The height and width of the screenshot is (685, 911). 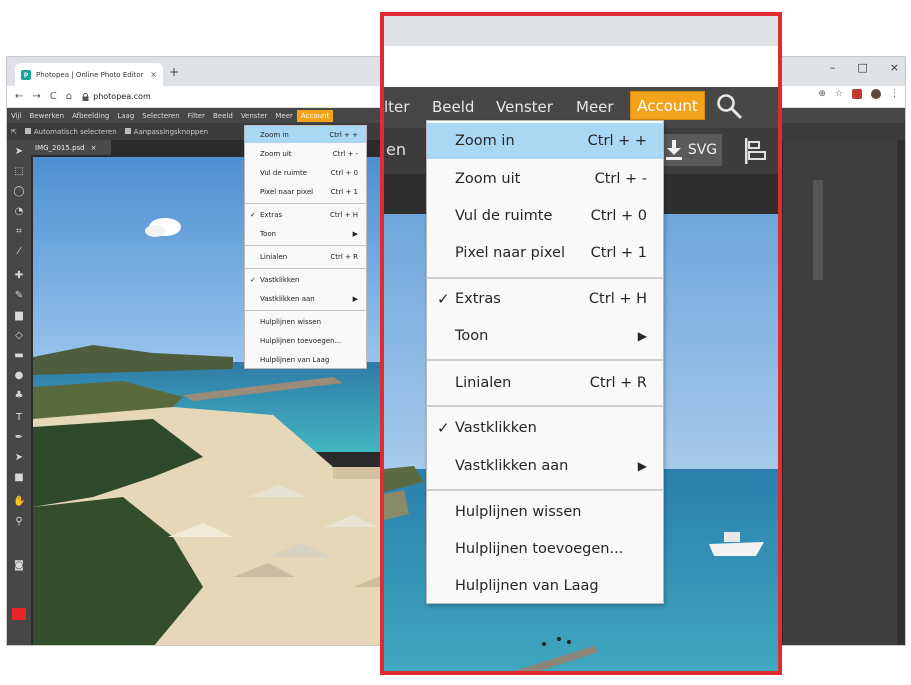 I want to click on vertical-scrollbar, so click(x=901, y=392).